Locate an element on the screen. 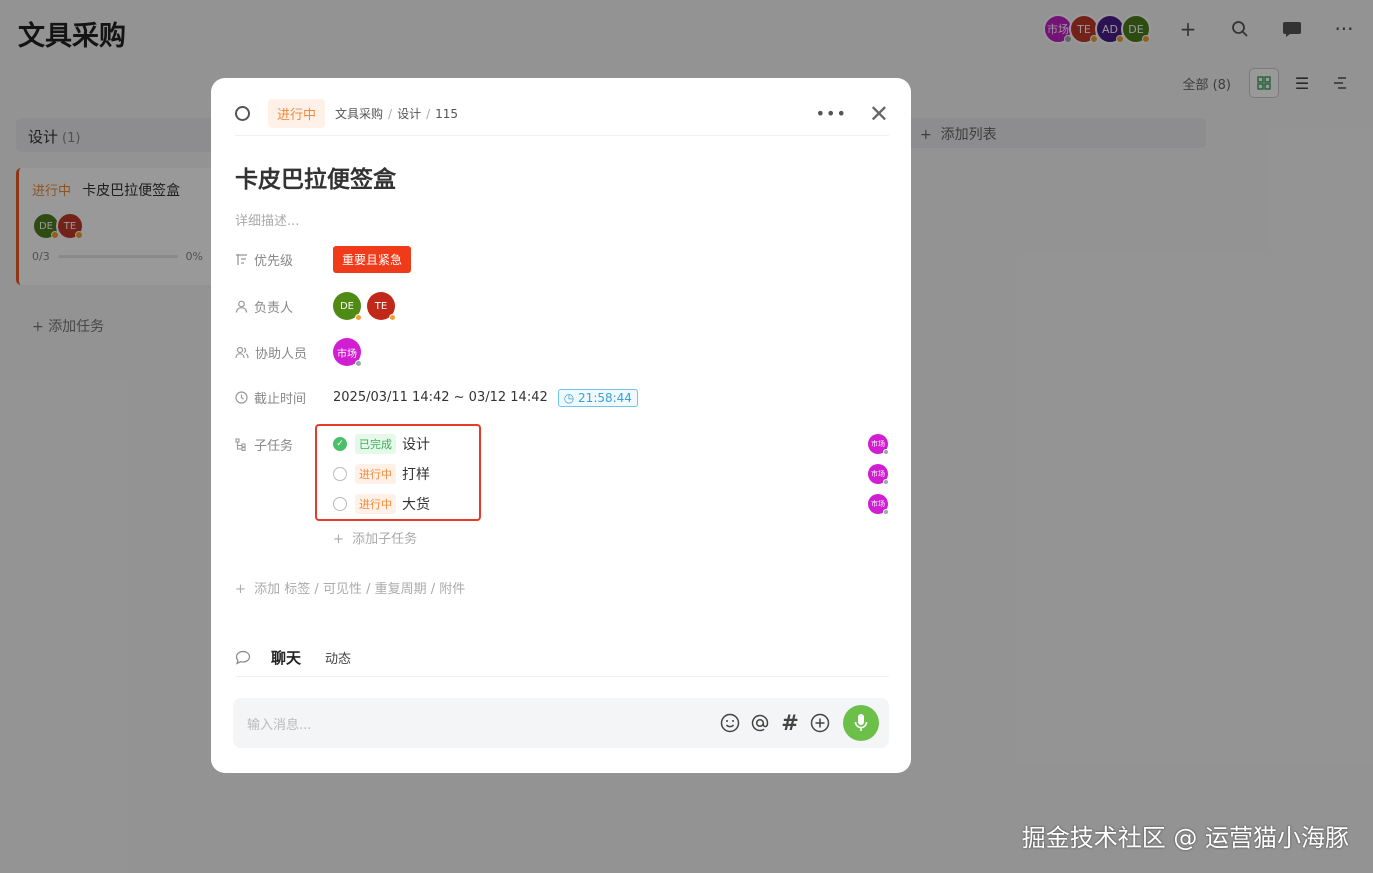 Image resolution: width=1373 pixels, height=873 pixels. helper-avatar: 市场 is located at coordinates (347, 352).